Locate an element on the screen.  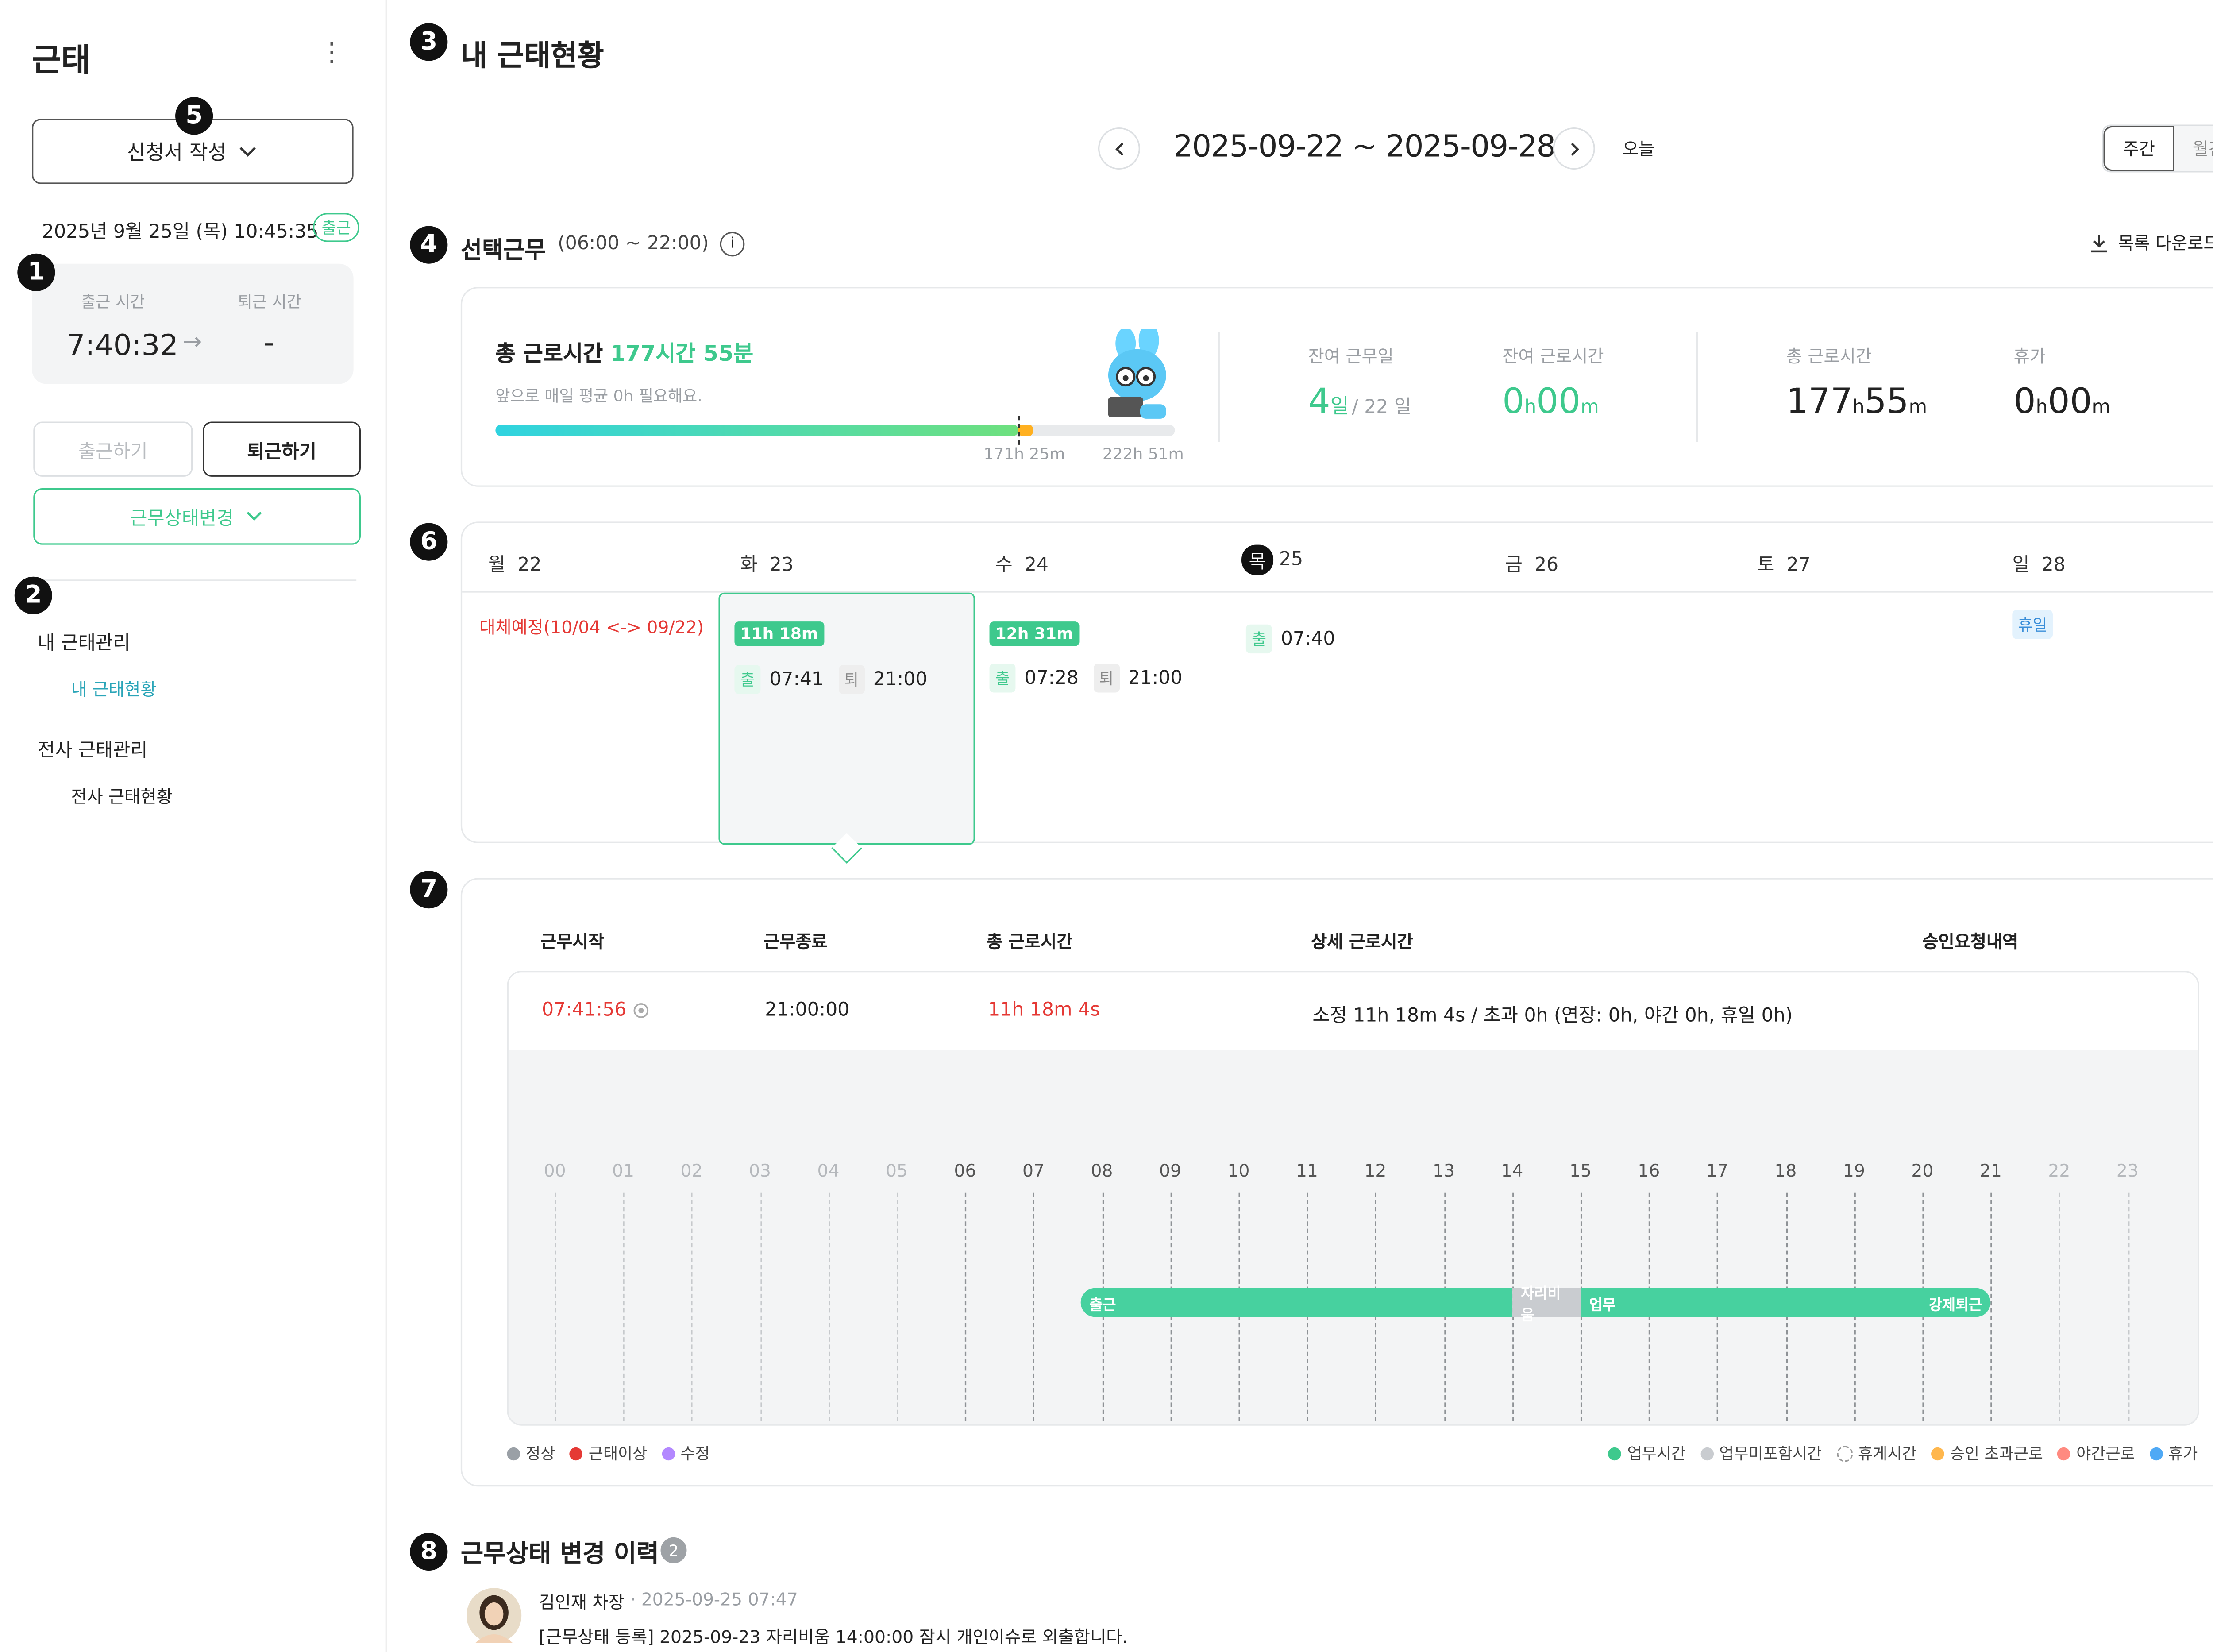
forced-checkout-label: 강제퇴근 is located at coordinates (1955, 1305).